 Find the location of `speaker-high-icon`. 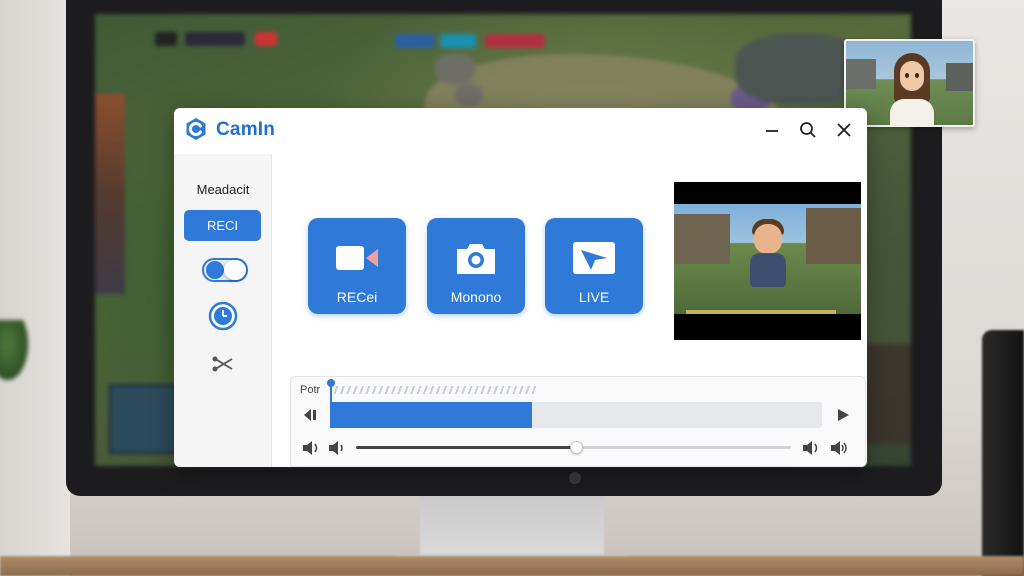

speaker-high-icon is located at coordinates (810, 448).